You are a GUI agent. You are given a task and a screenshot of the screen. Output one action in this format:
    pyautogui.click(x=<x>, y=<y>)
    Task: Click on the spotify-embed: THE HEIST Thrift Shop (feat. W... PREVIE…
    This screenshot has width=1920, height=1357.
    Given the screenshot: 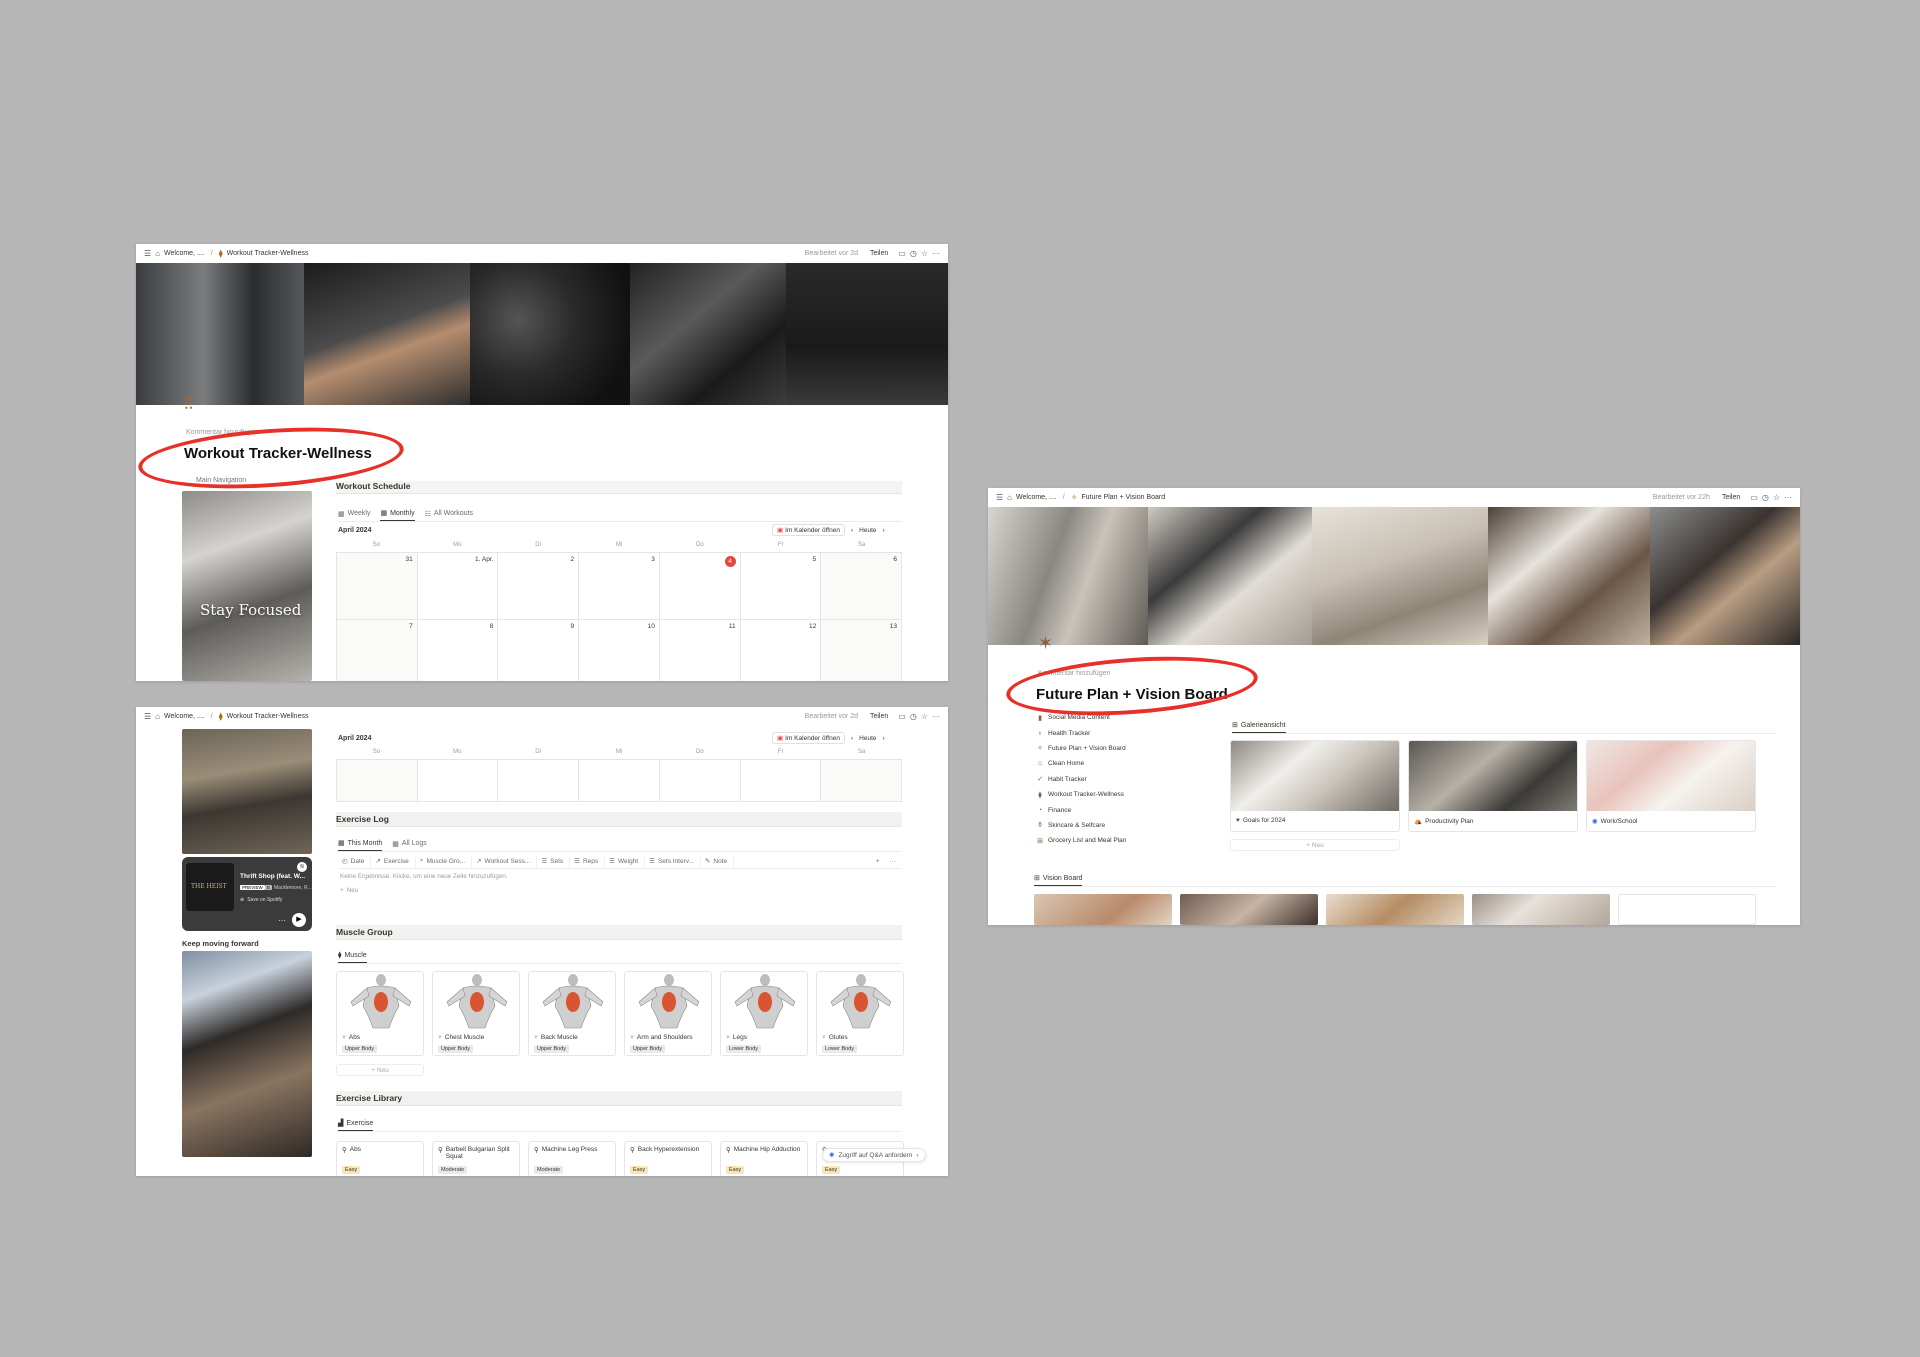 What is the action you would take?
    pyautogui.click(x=247, y=894)
    